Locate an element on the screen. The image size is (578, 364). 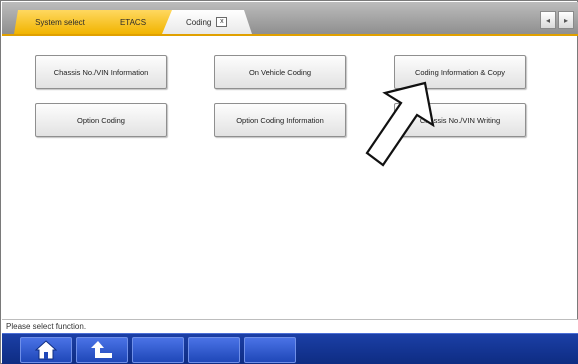
chevron-left-icon: ◂ is located at coordinates (547, 20).